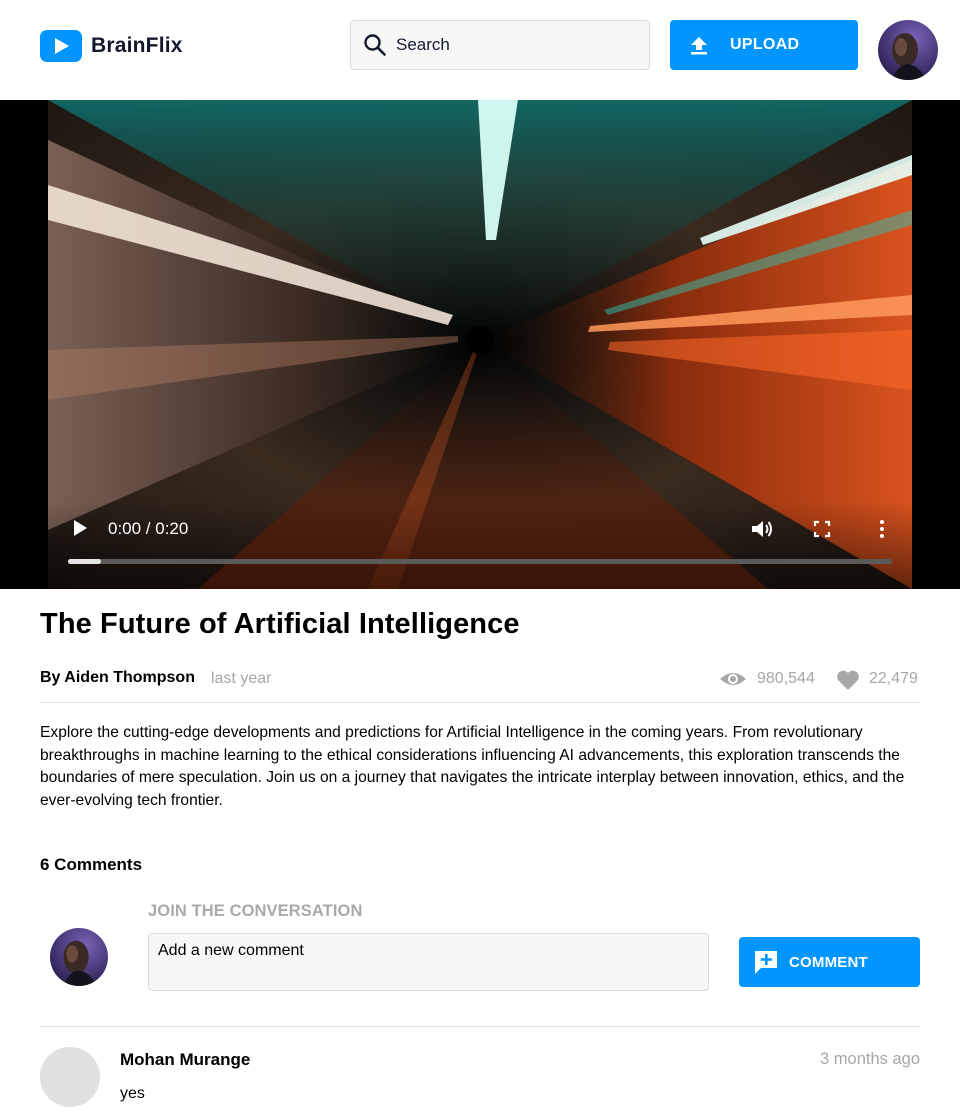  I want to click on brand-logo: BrainFlix, so click(111, 46).